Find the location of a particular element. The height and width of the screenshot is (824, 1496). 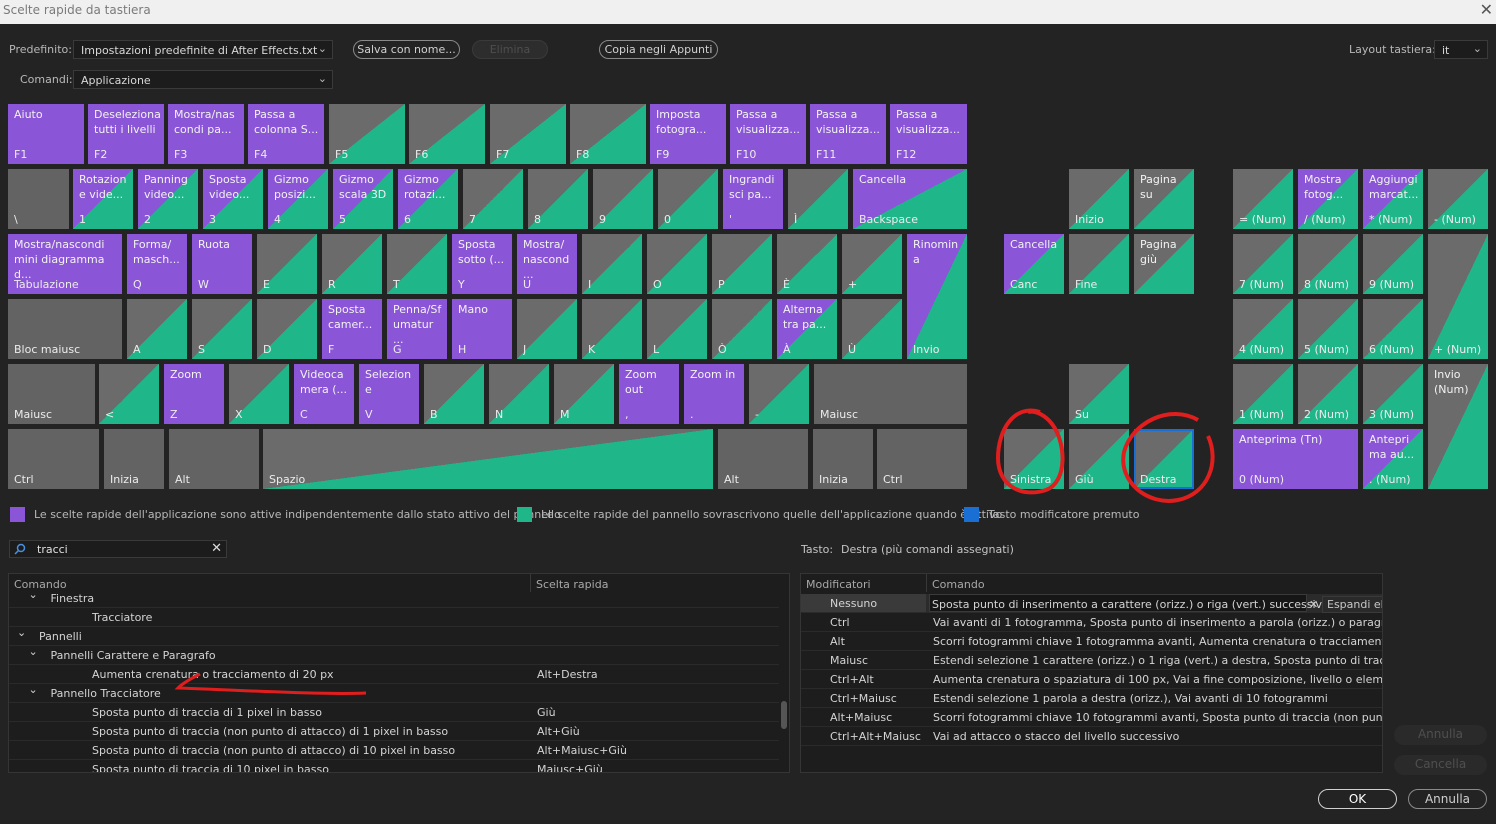

key-inizia: Inizia is located at coordinates (134, 459).